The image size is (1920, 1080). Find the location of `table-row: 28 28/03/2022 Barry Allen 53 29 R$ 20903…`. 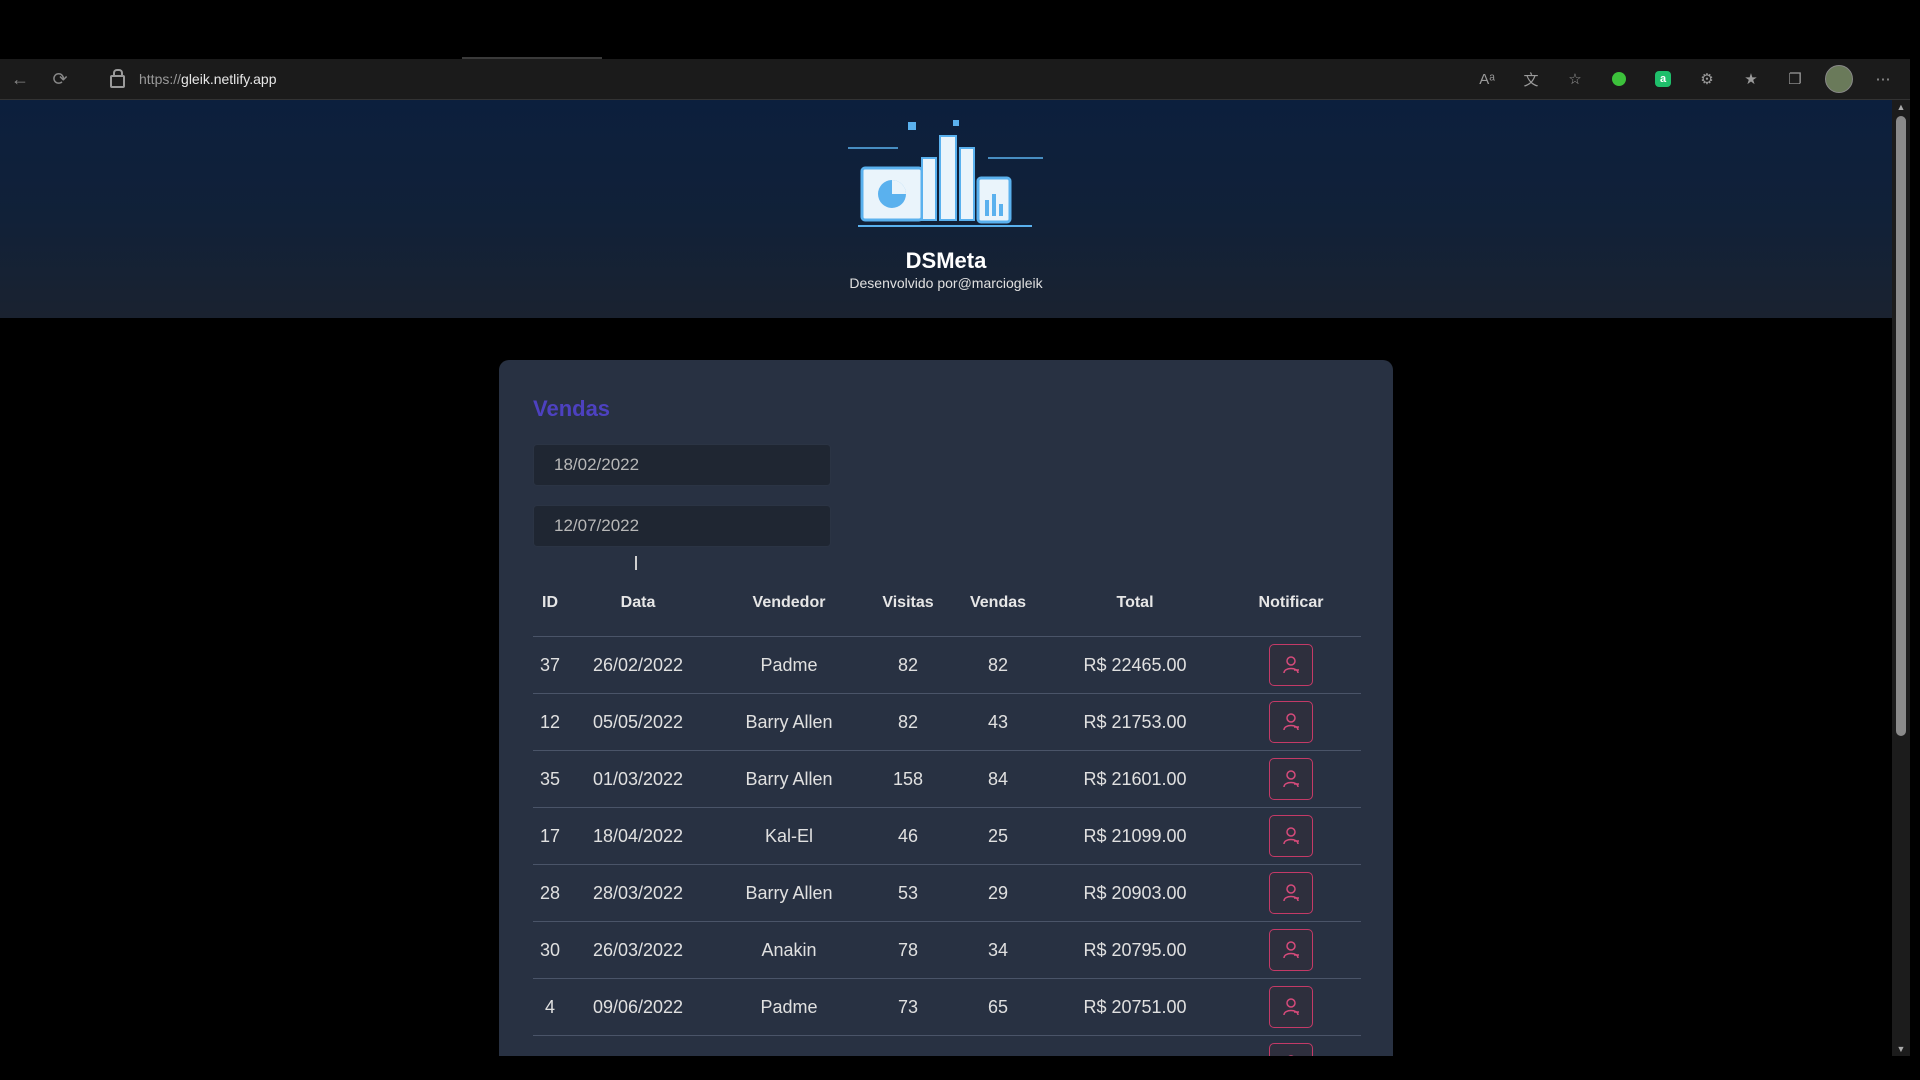

table-row: 28 28/03/2022 Barry Allen 53 29 R$ 20903… is located at coordinates (947, 893).